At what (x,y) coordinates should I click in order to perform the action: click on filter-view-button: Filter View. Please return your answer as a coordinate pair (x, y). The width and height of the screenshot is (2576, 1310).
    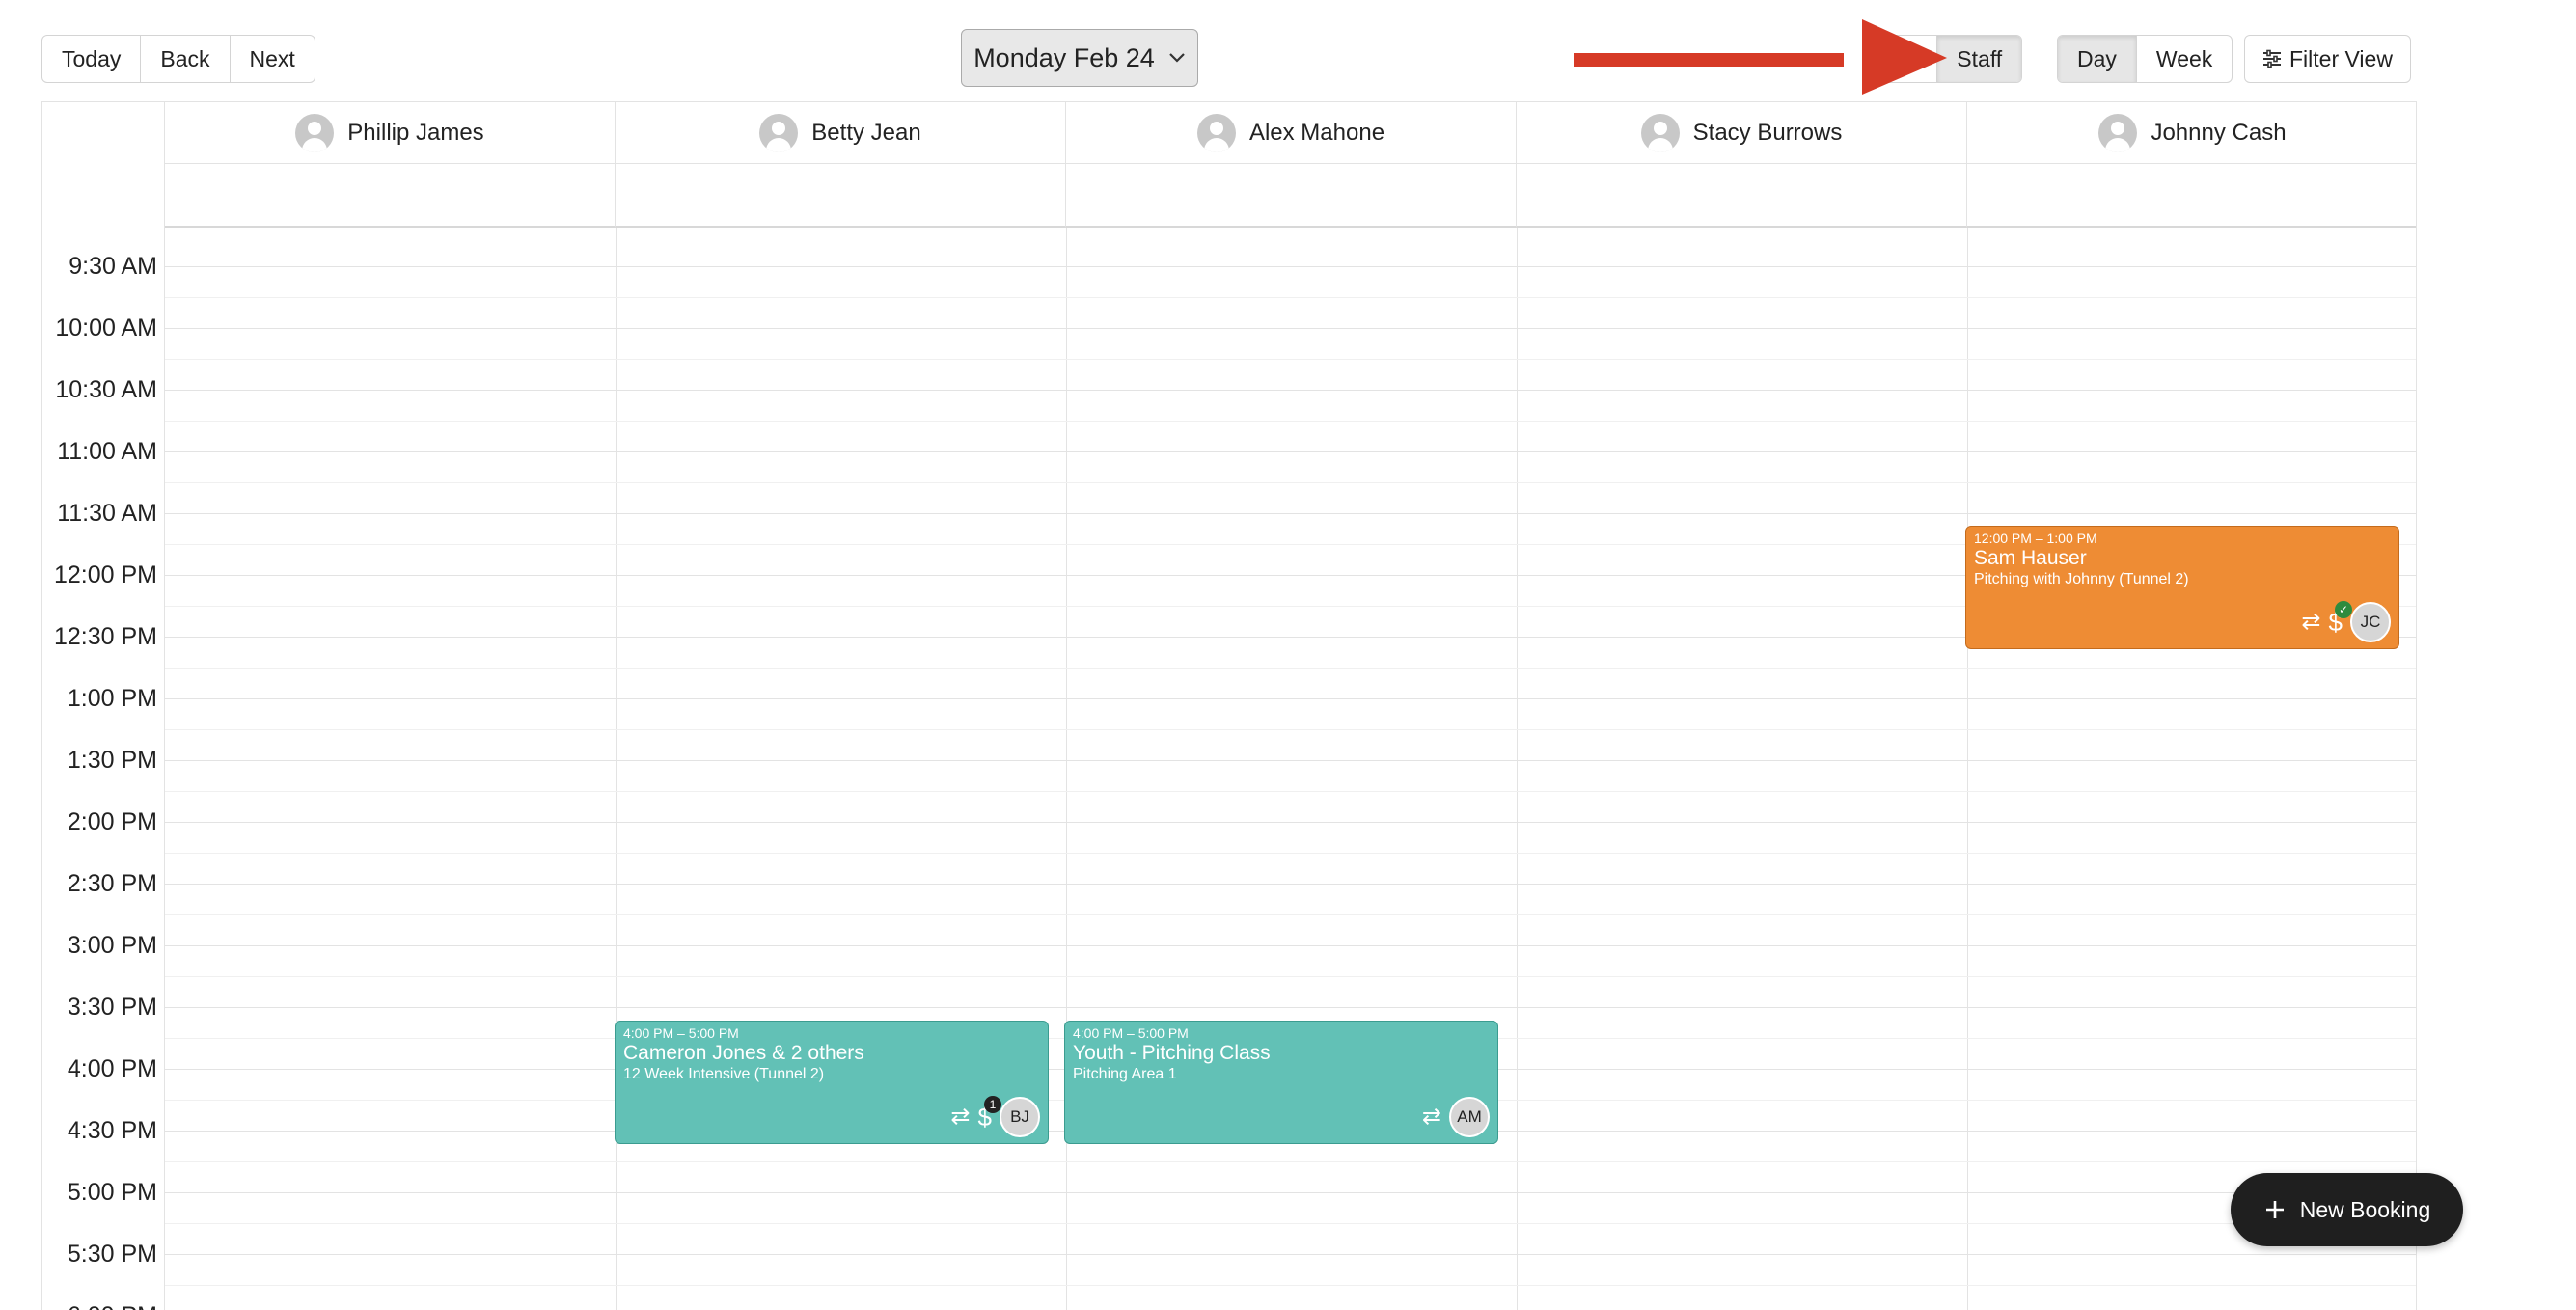
    Looking at the image, I should click on (2327, 59).